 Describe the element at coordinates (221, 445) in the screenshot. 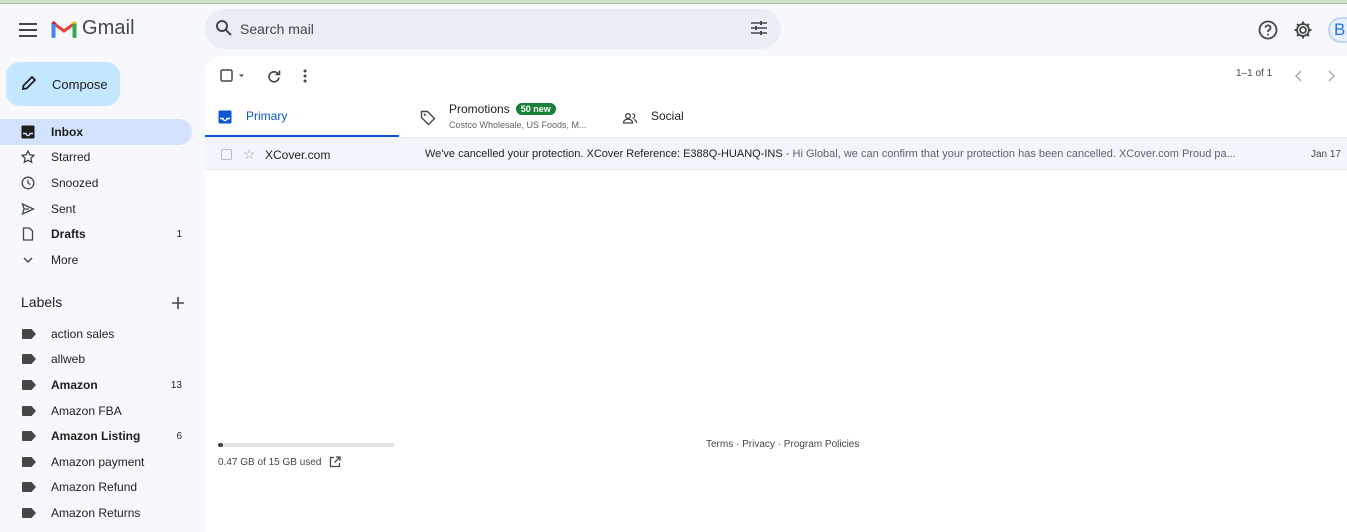

I see `storage-fill` at that location.